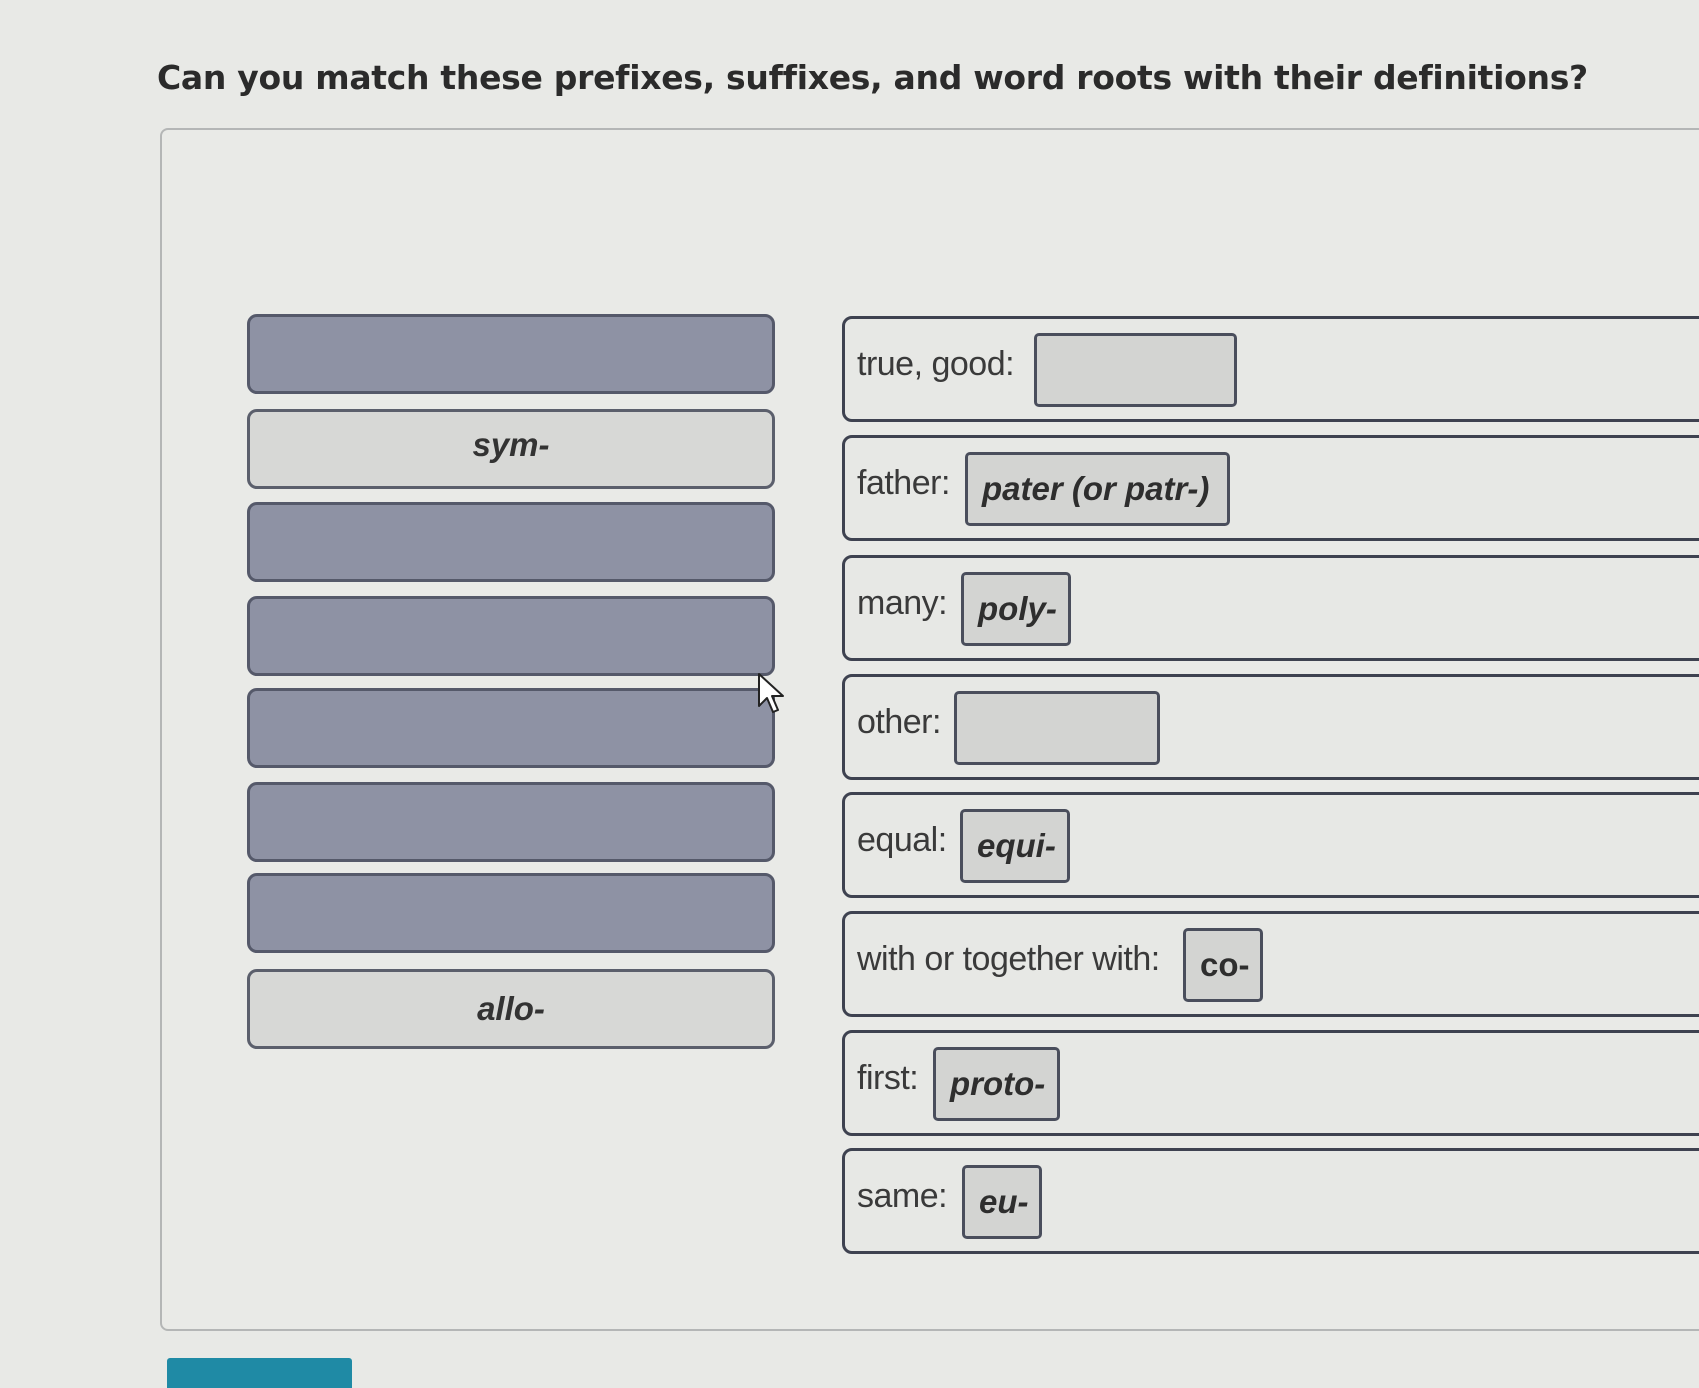 The height and width of the screenshot is (1388, 1699). What do you see at coordinates (1270, 1201) in the screenshot?
I see `definition-row-same: same: eu-` at bounding box center [1270, 1201].